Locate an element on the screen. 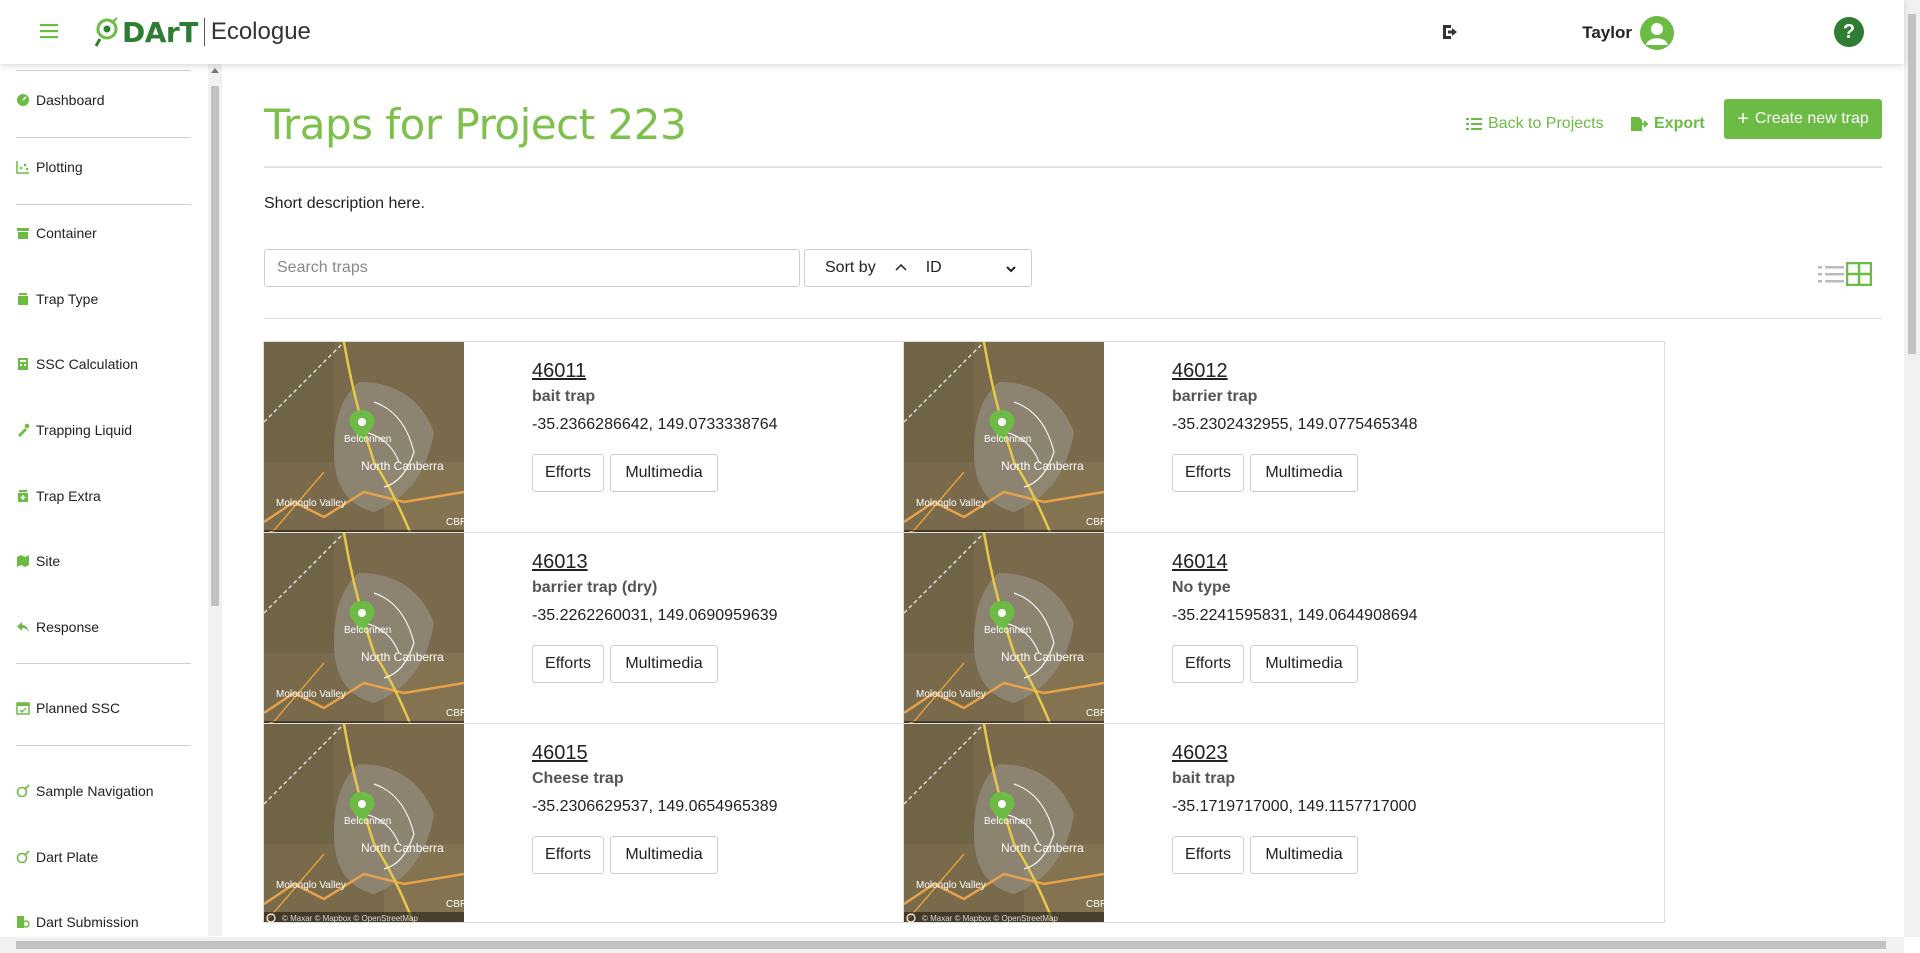  plate-icon is located at coordinates (23, 857).